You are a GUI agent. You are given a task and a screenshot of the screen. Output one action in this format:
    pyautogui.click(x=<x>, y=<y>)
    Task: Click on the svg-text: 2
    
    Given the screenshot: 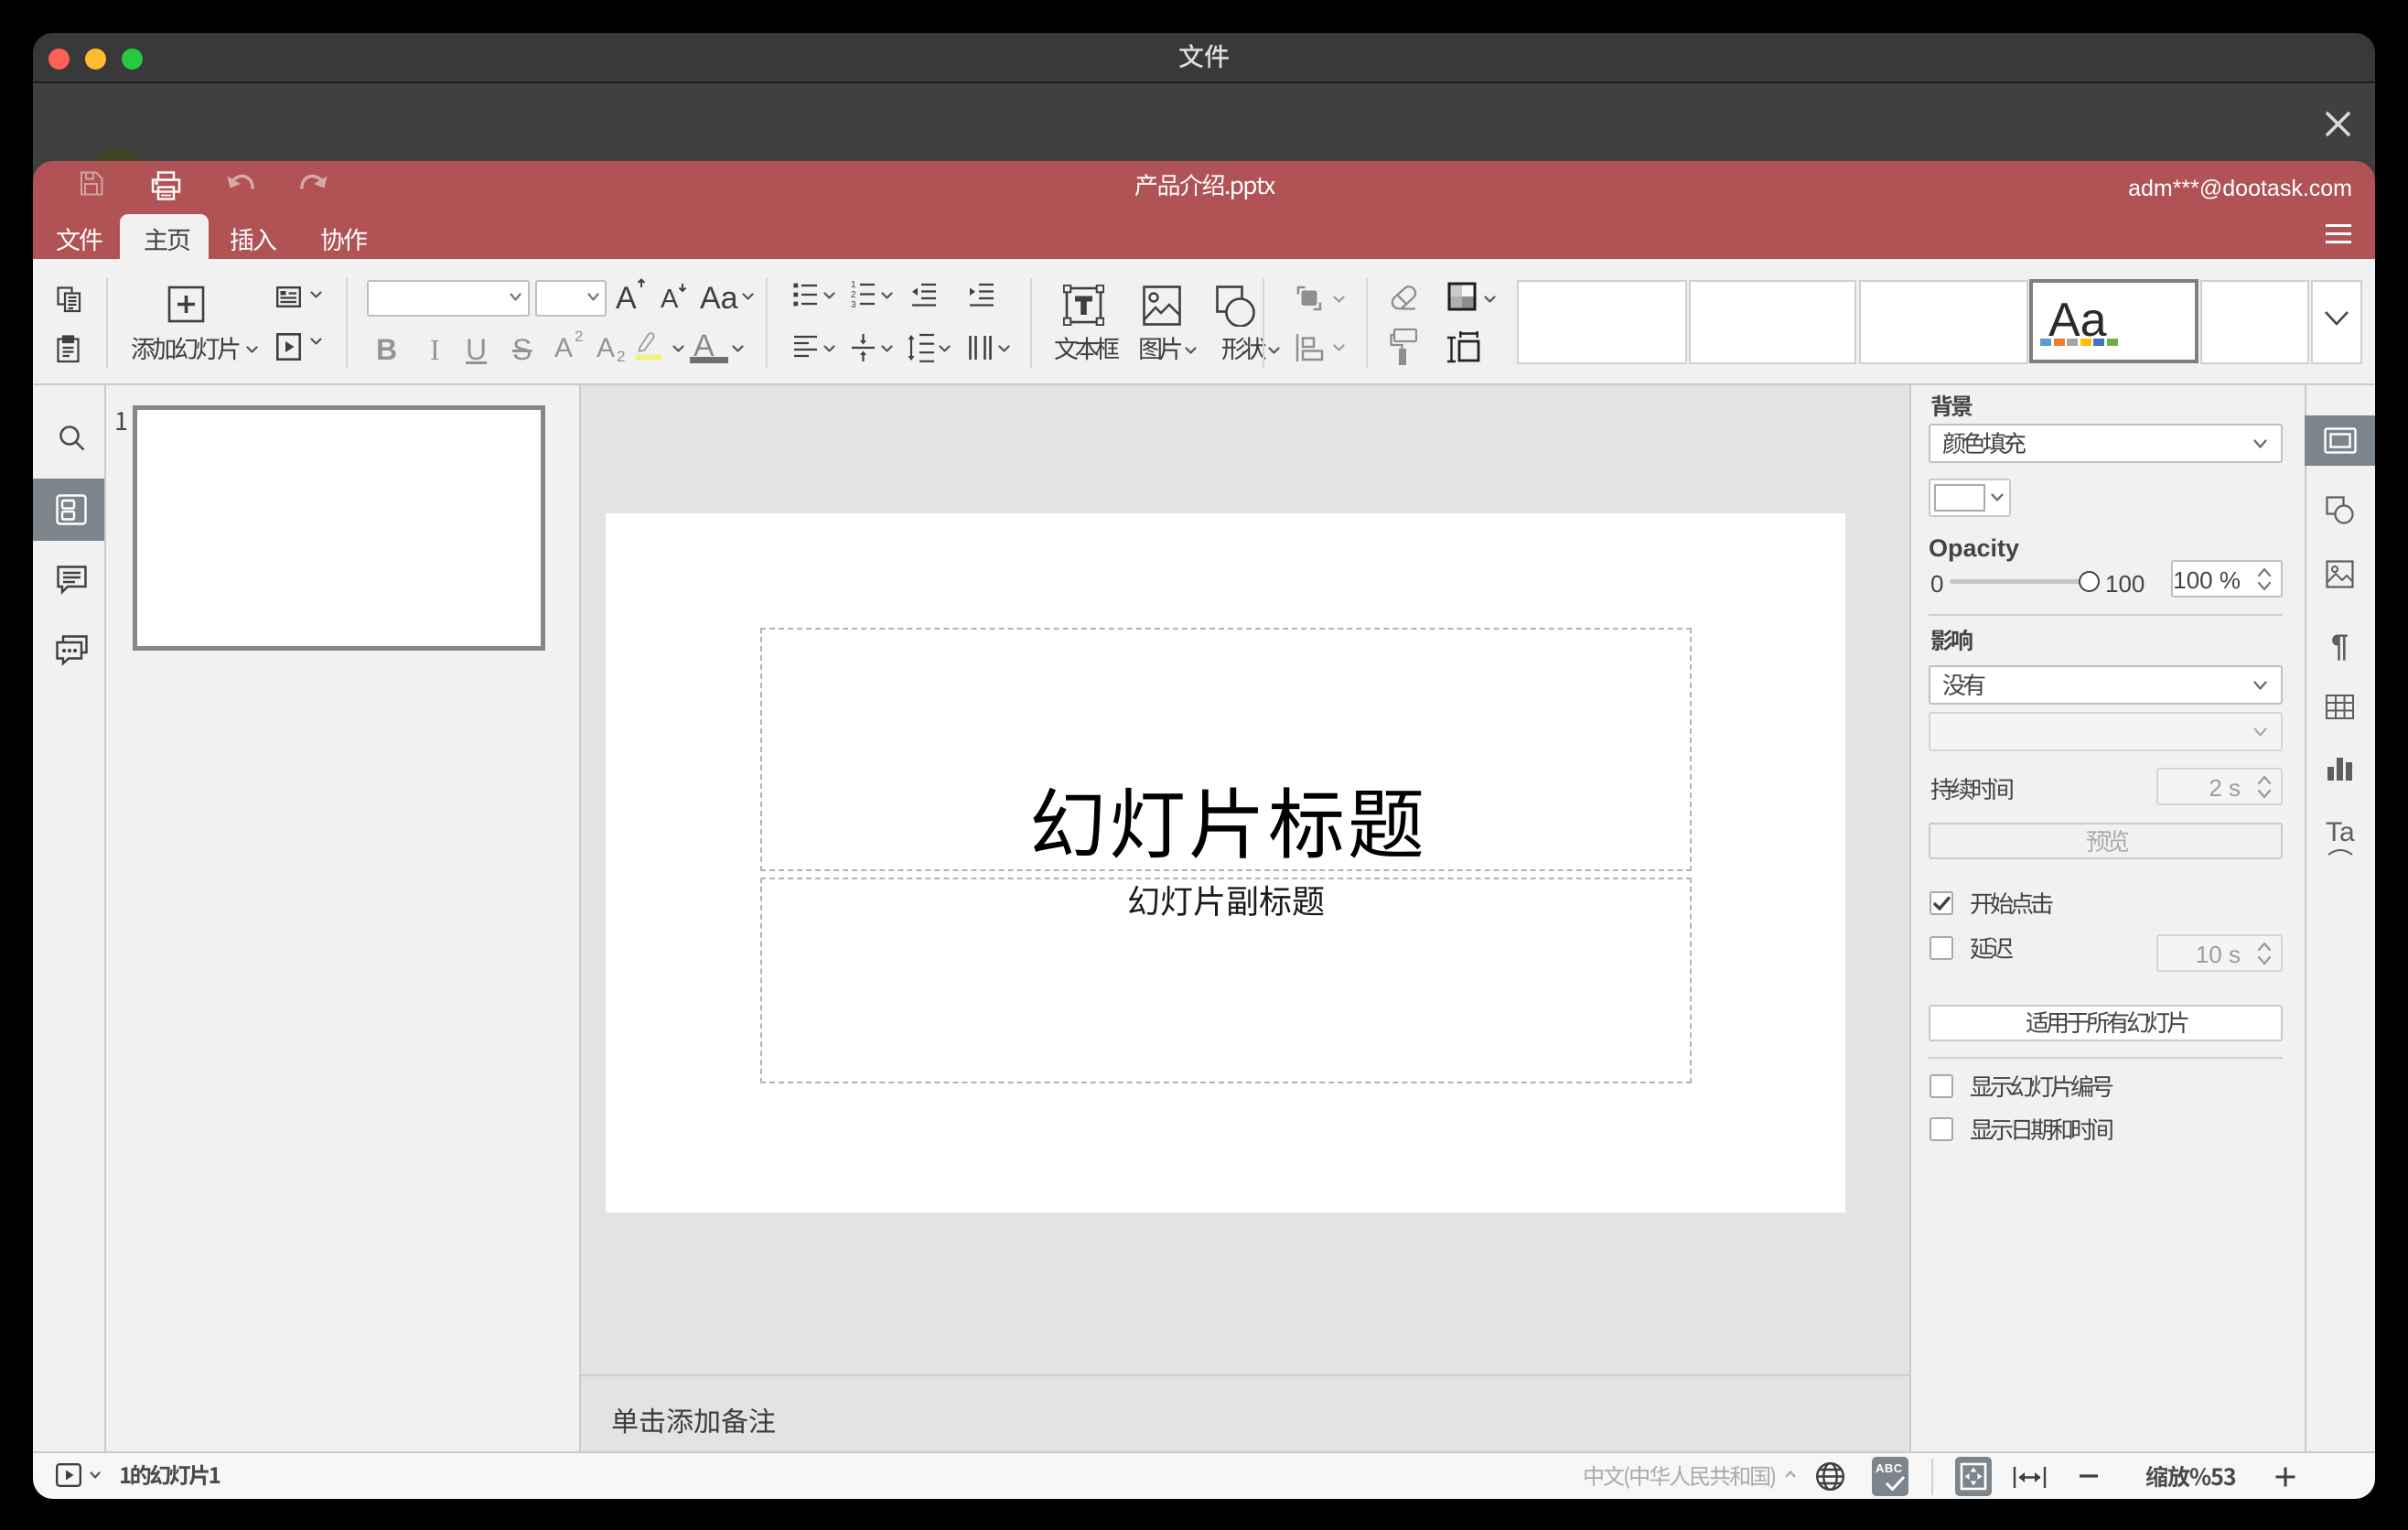 What is the action you would take?
    pyautogui.click(x=853, y=295)
    